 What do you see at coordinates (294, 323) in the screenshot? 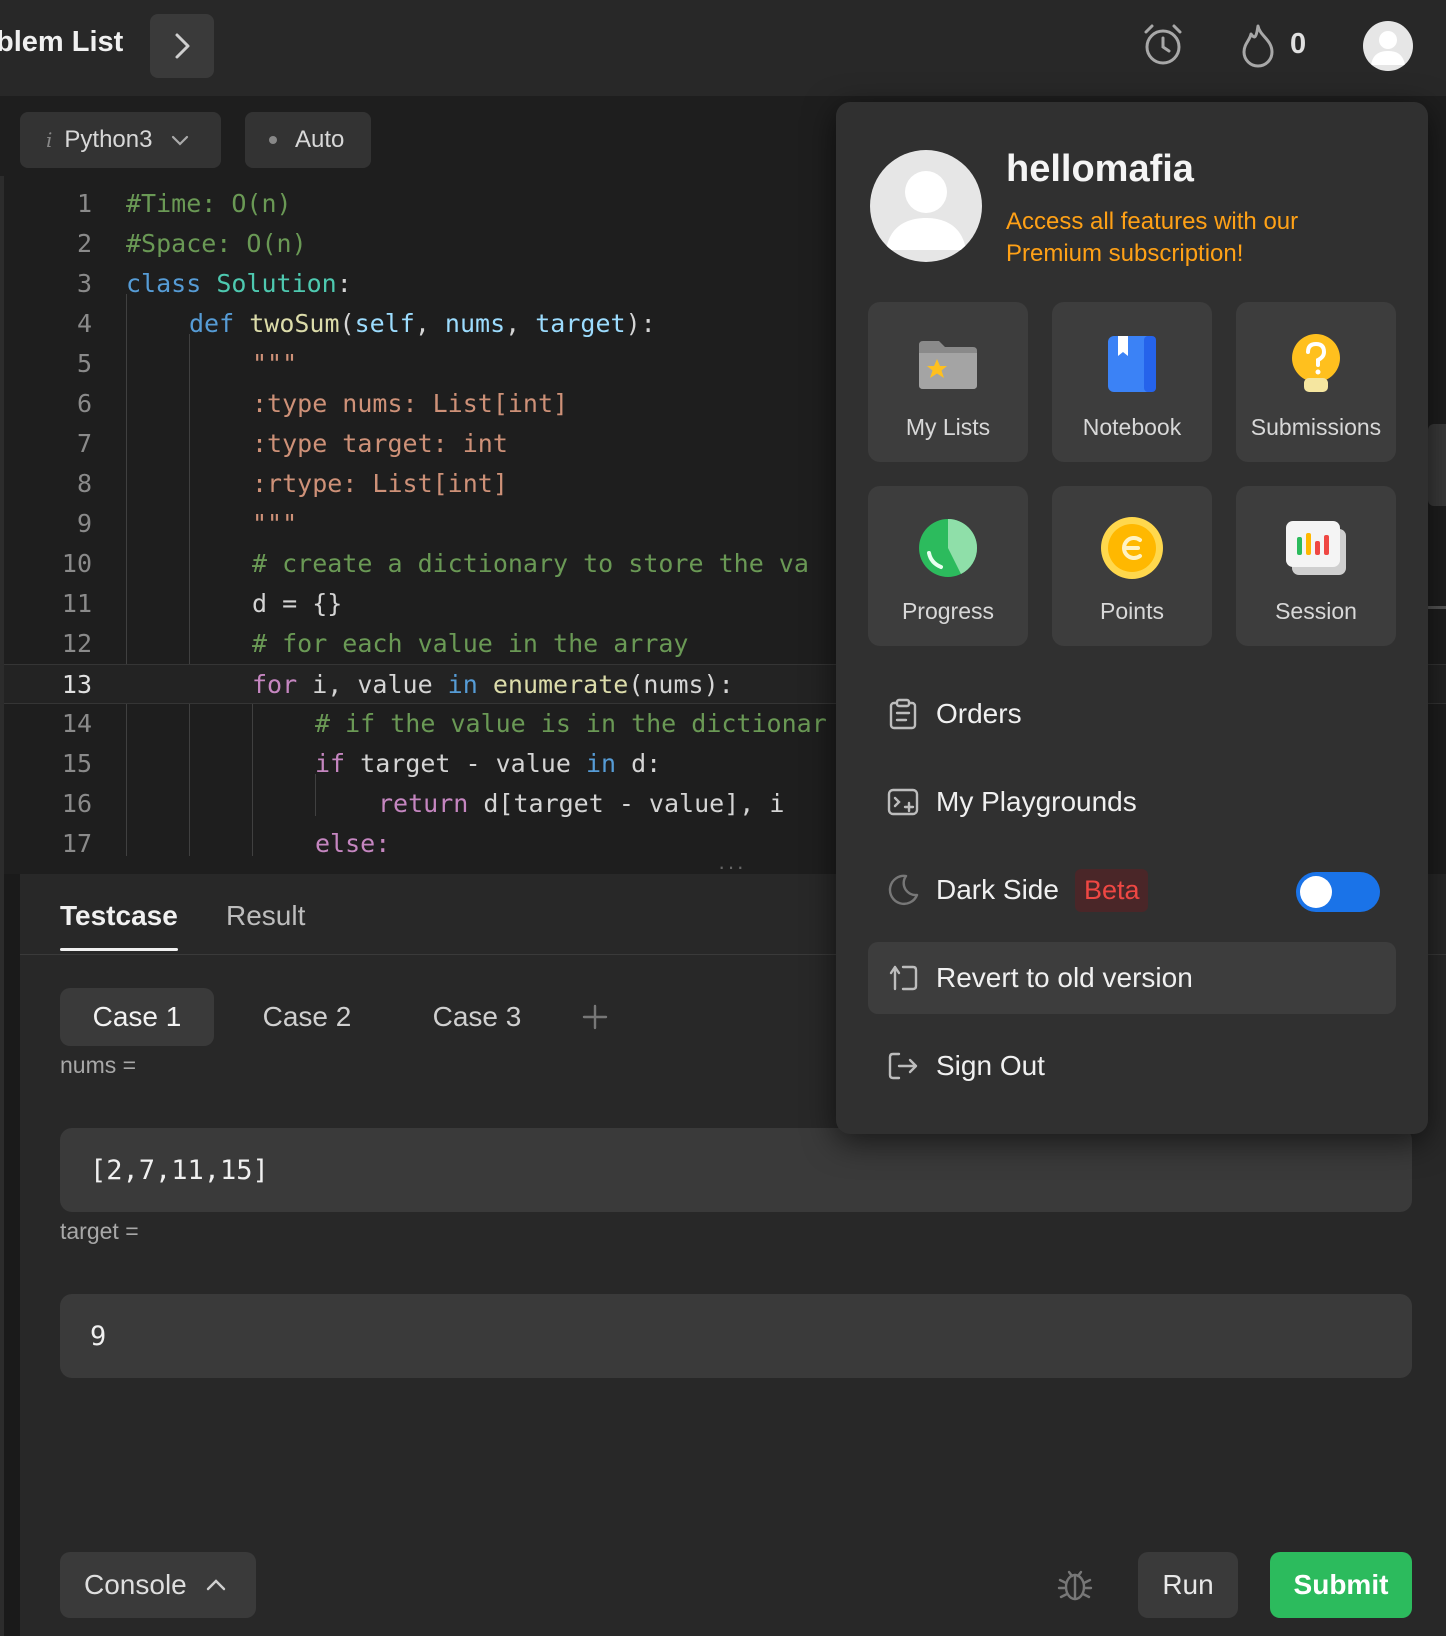
I see `code-function-name: twoSum` at bounding box center [294, 323].